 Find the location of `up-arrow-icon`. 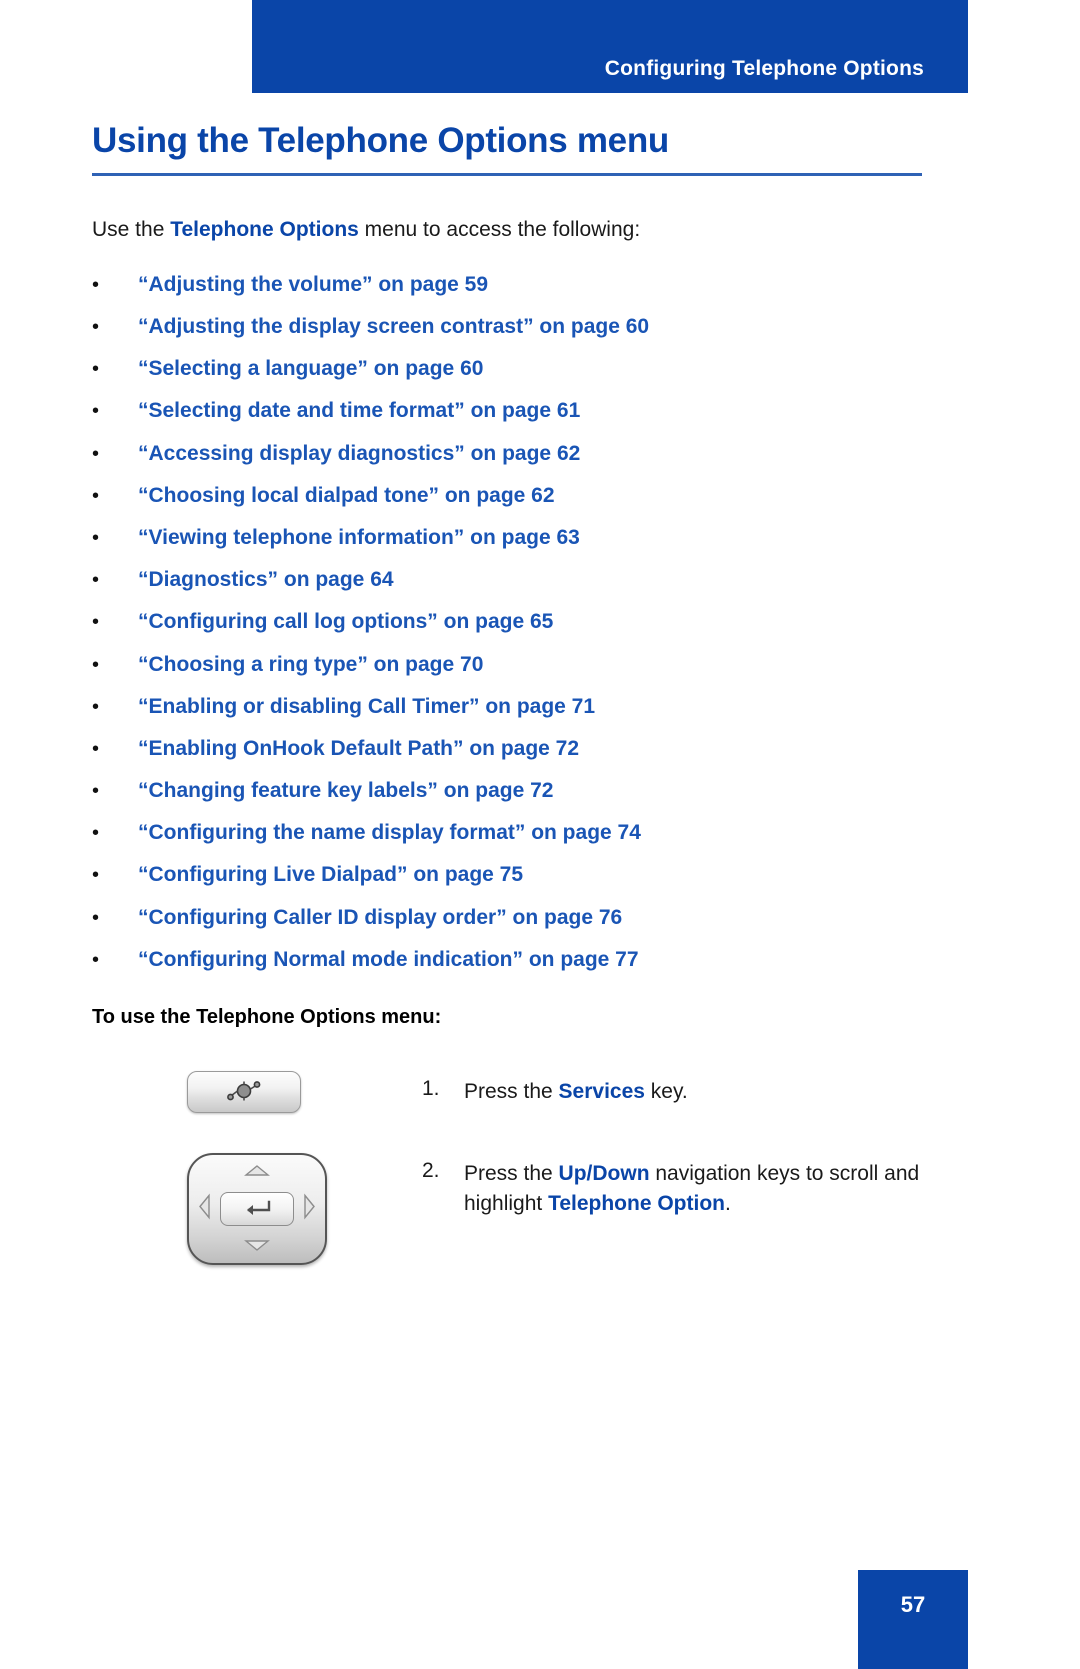

up-arrow-icon is located at coordinates (257, 1173).